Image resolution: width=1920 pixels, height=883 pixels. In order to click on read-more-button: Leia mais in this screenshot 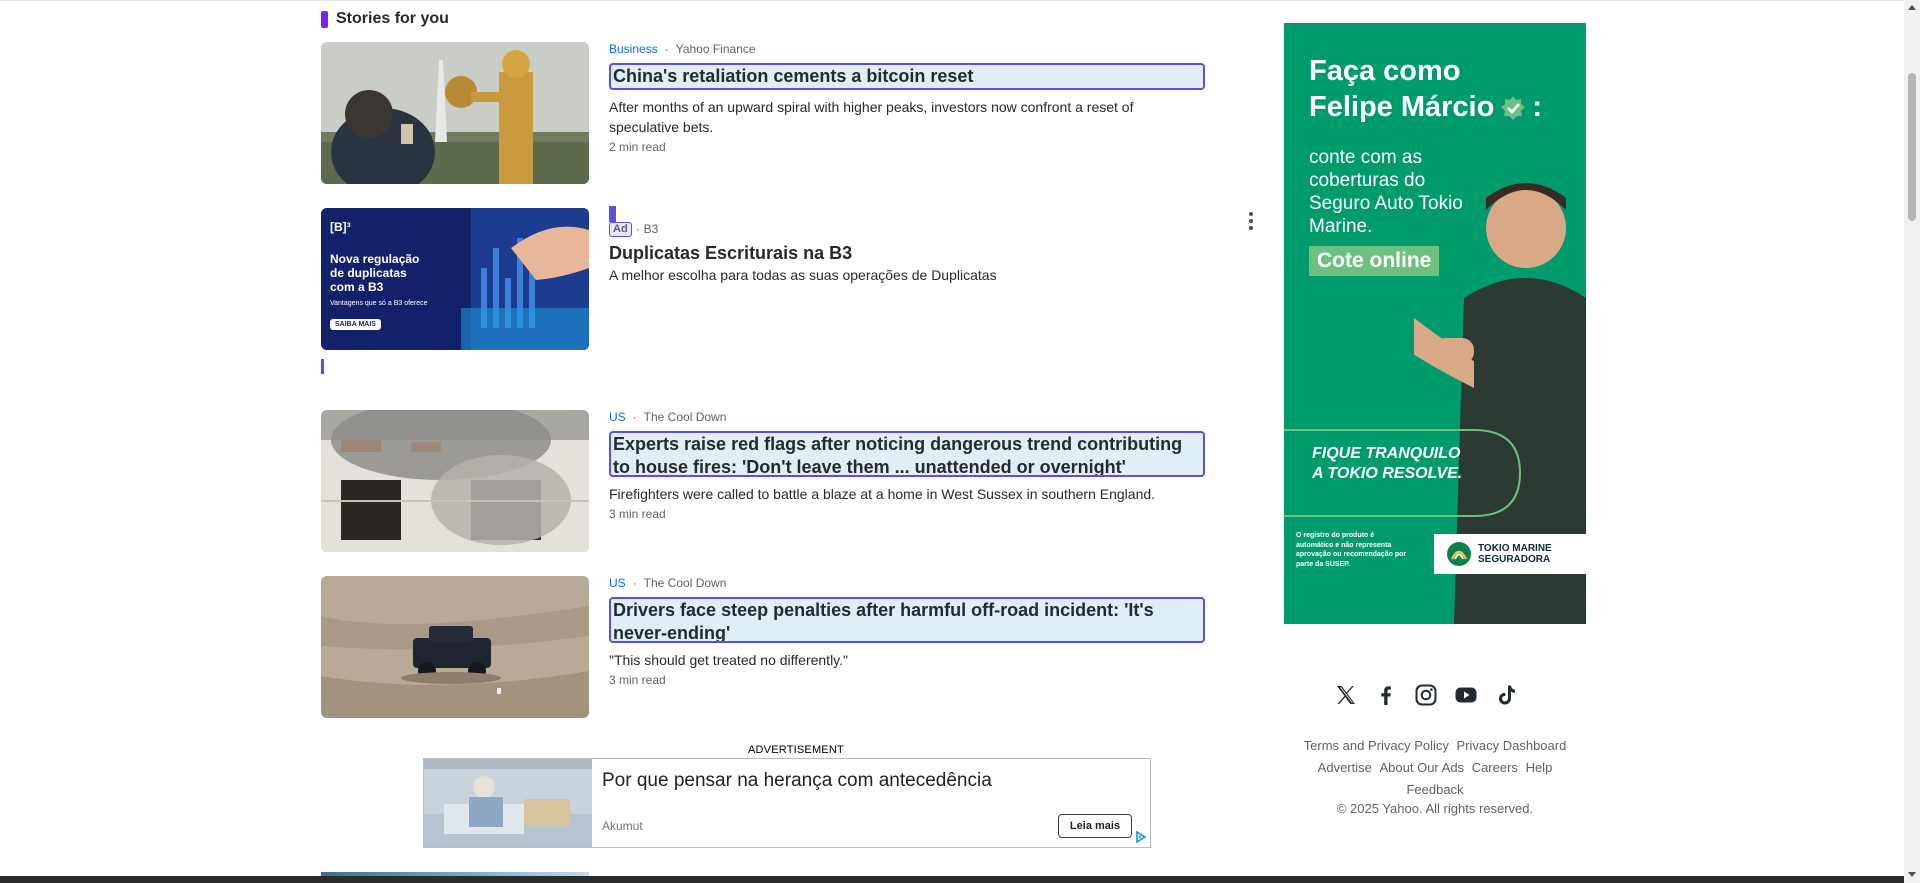, I will do `click(1095, 826)`.